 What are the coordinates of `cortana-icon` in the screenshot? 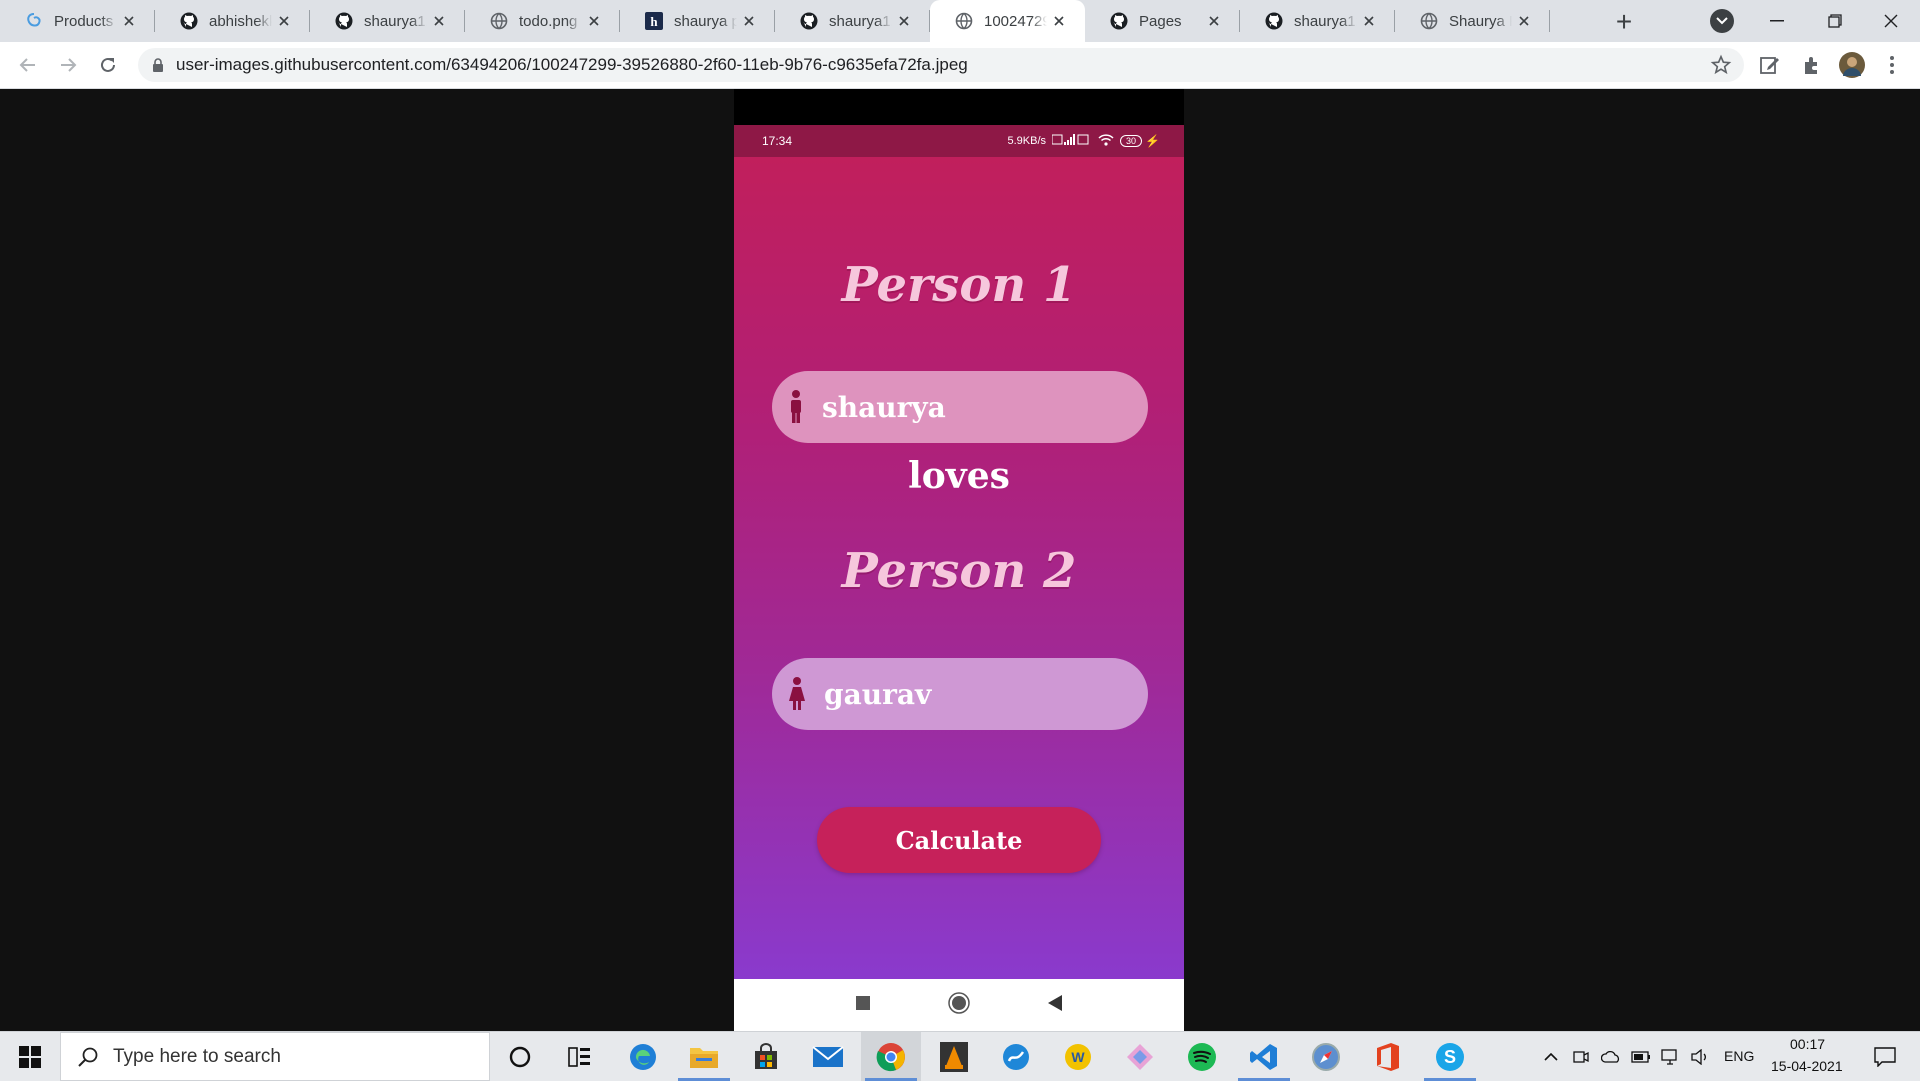 It's located at (520, 1056).